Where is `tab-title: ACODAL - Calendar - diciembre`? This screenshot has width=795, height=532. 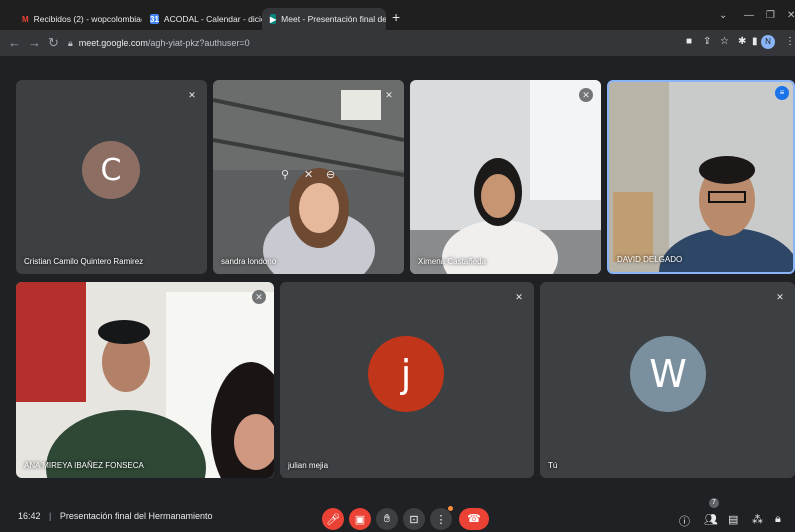
tab-title: ACODAL - Calendar - diciembre is located at coordinates (212, 19).